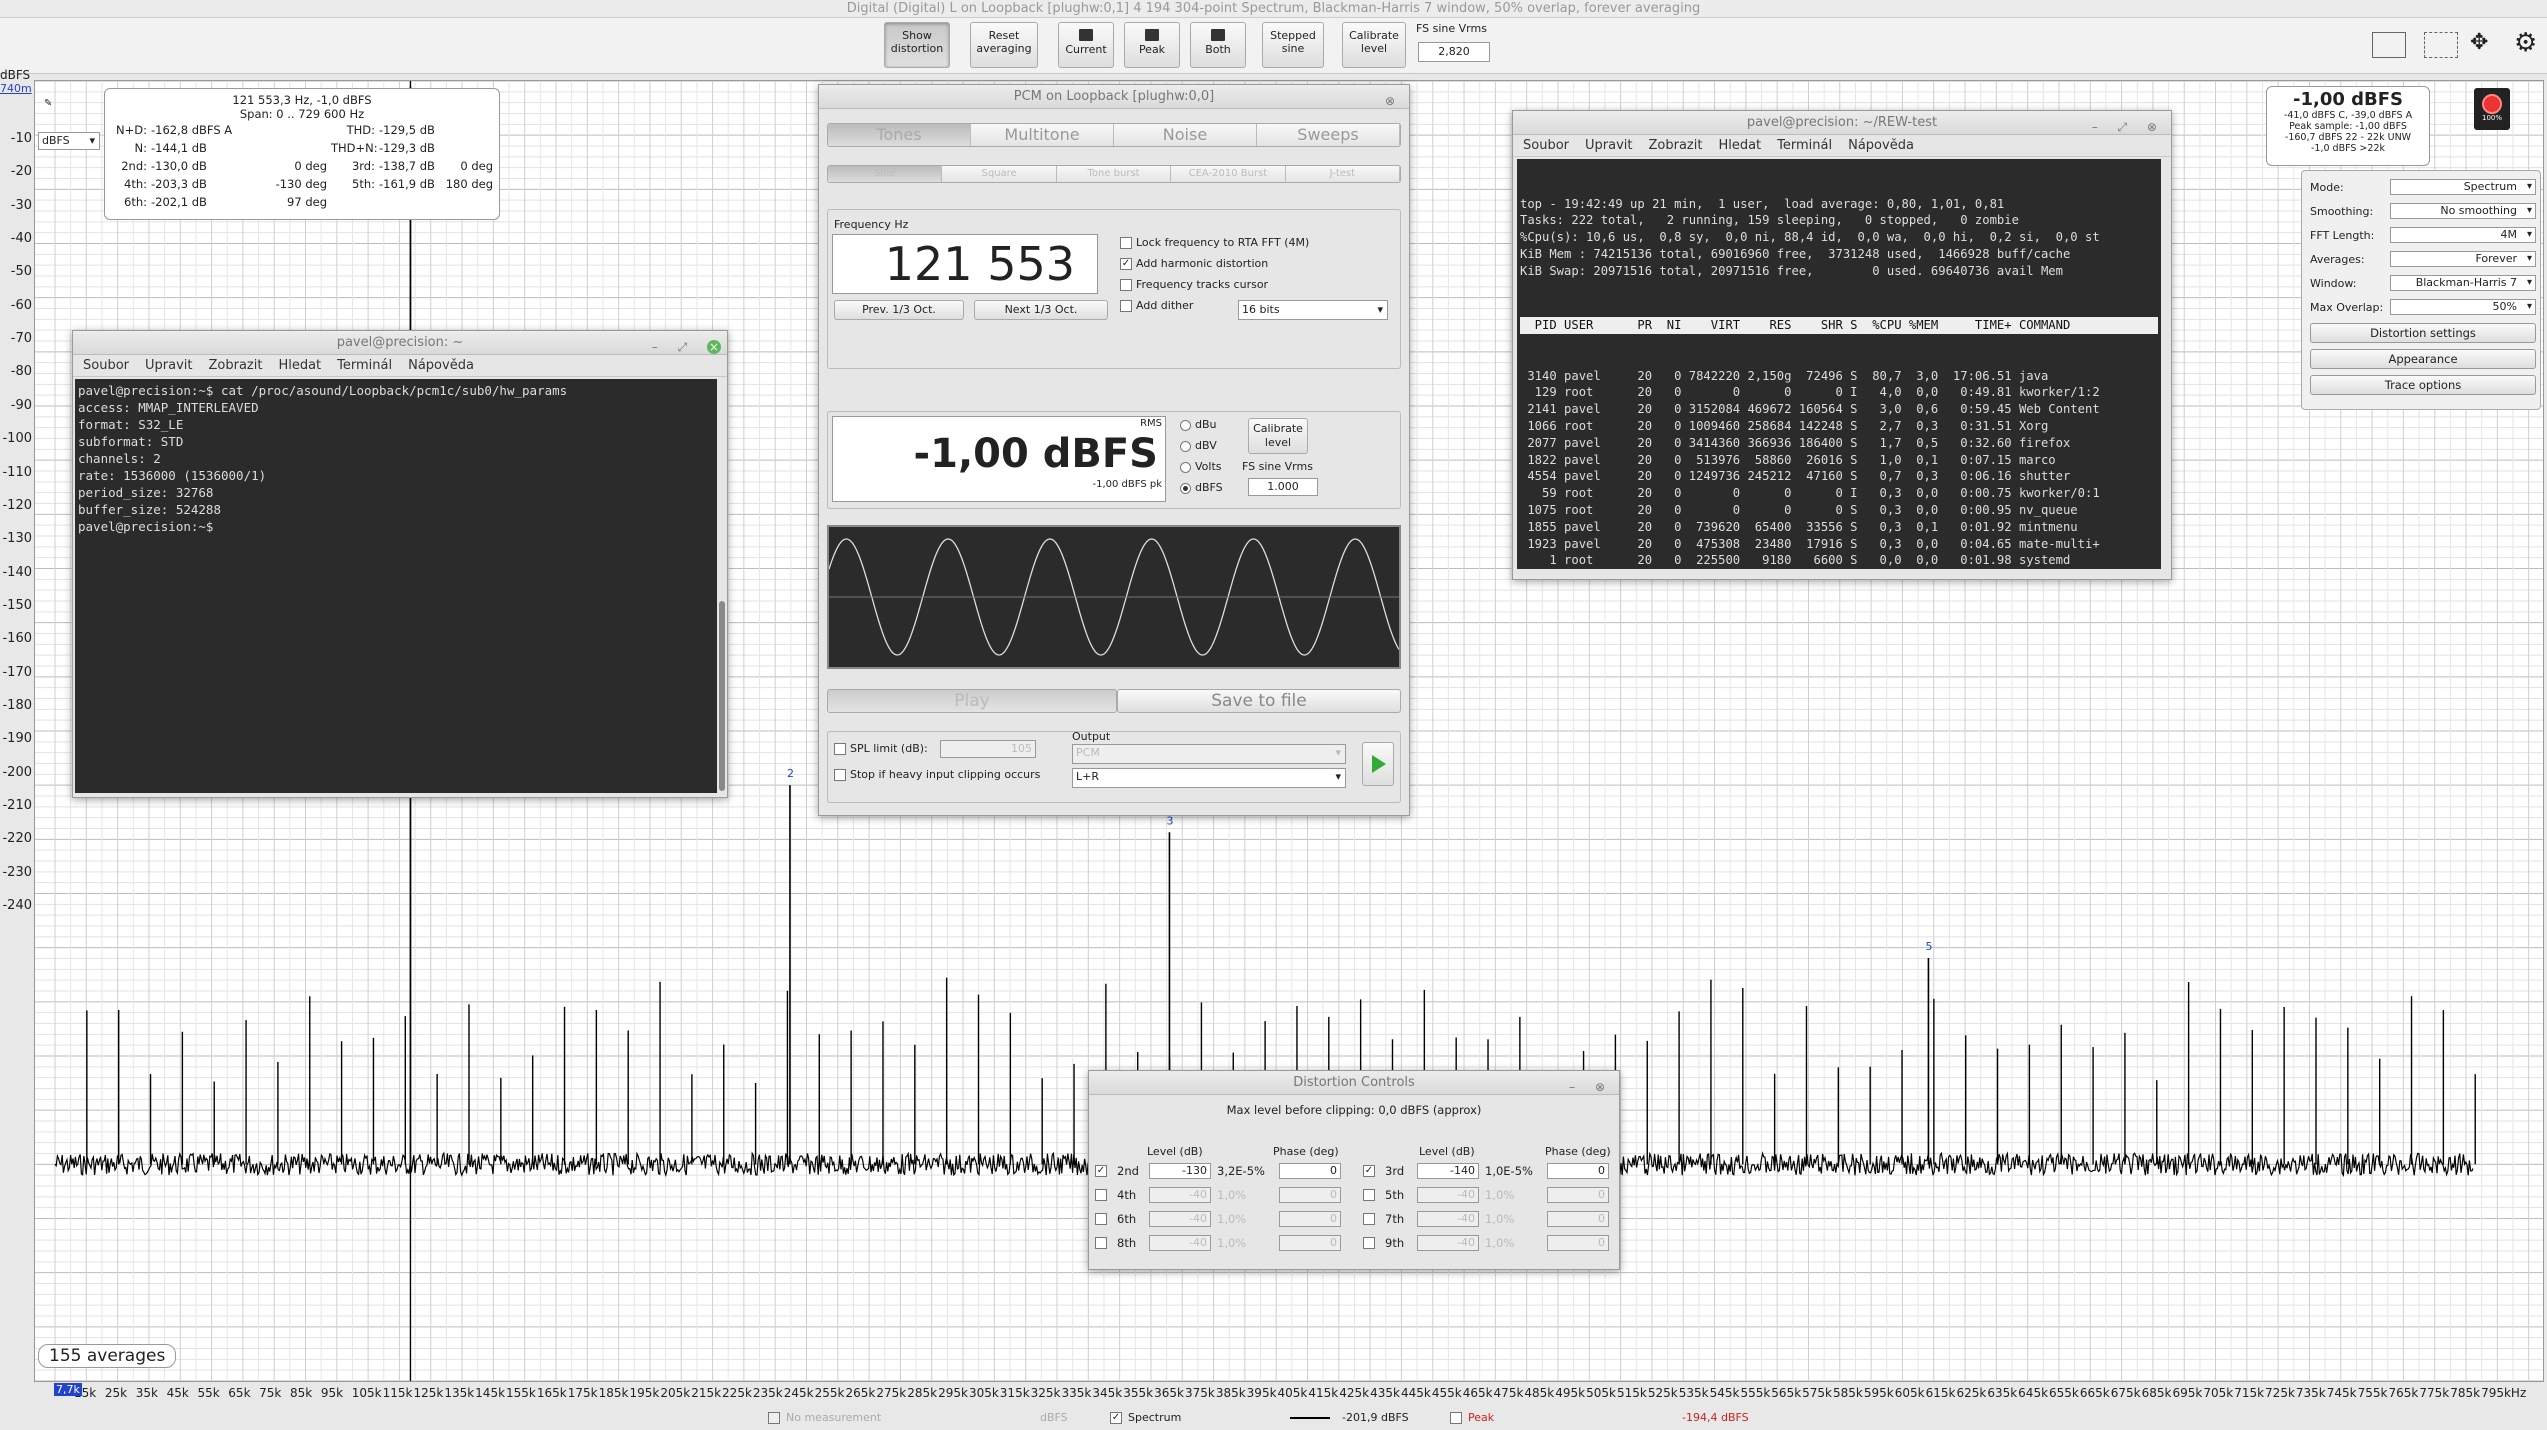 The image size is (2547, 1430). What do you see at coordinates (1591, 1087) in the screenshot?
I see `window-controls: – ⊗` at bounding box center [1591, 1087].